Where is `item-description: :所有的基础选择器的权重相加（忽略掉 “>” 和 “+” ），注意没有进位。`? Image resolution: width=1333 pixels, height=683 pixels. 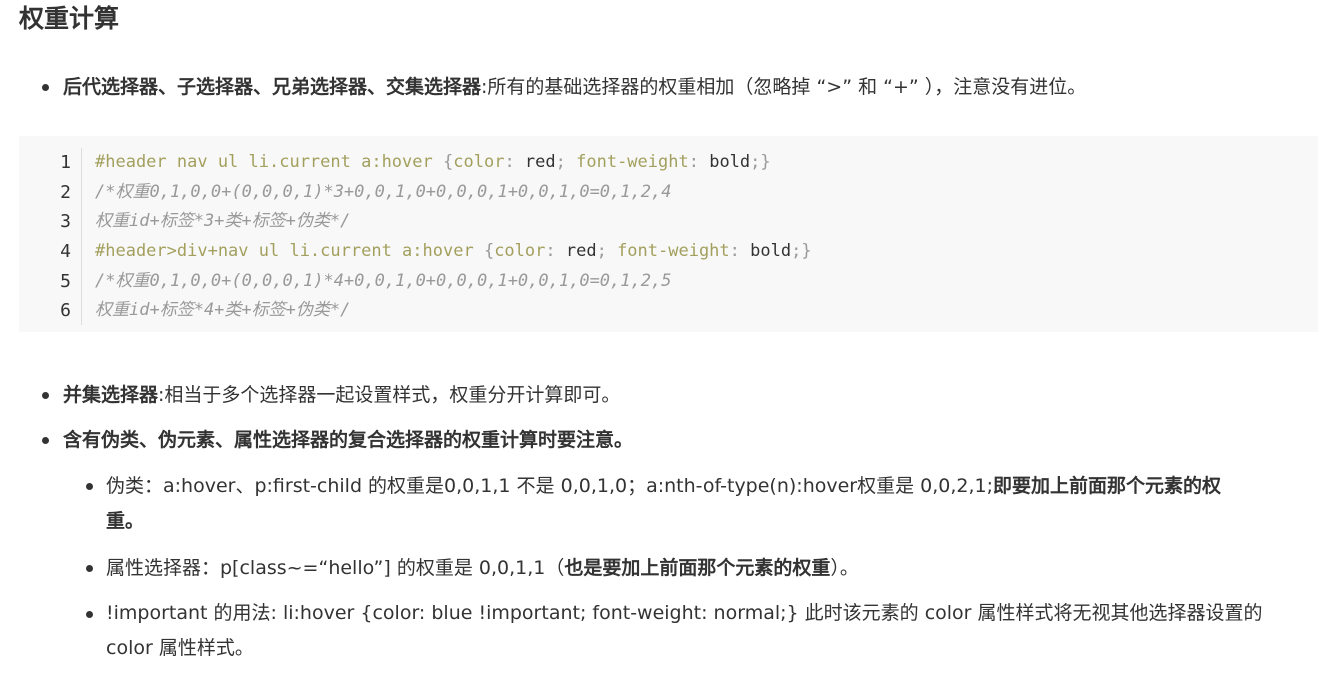
item-description: :所有的基础选择器的权重相加（忽略掉 “>” 和 “+” ），注意没有进位。 is located at coordinates (784, 87).